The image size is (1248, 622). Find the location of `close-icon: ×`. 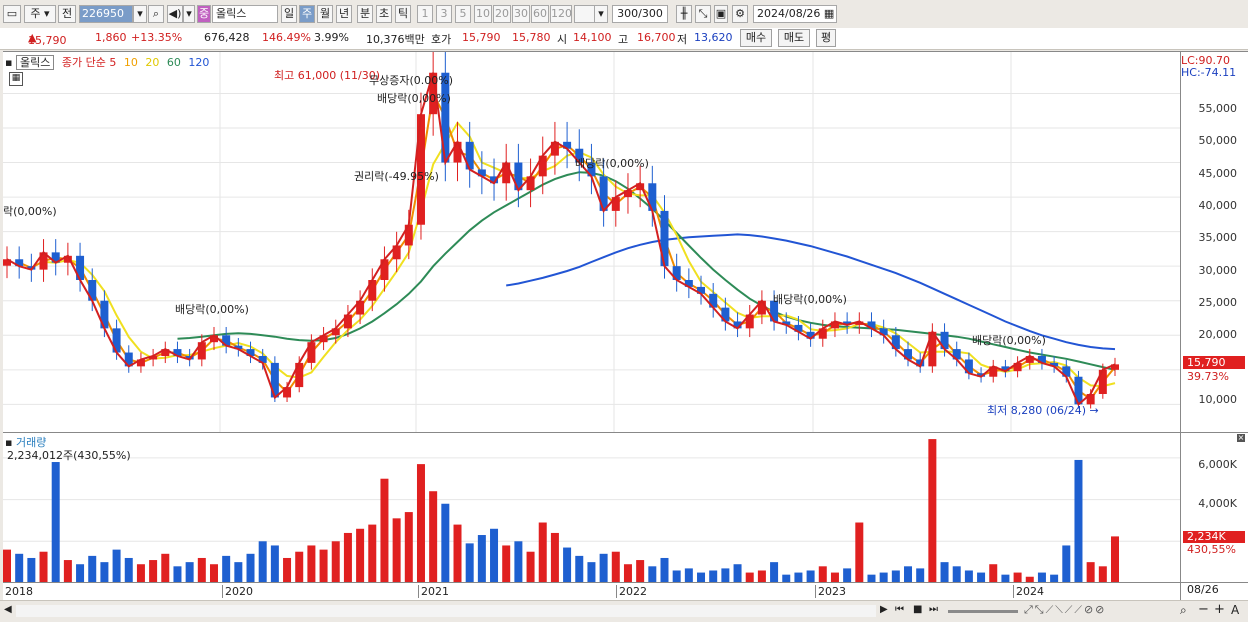

close-icon: × is located at coordinates (1241, 438).